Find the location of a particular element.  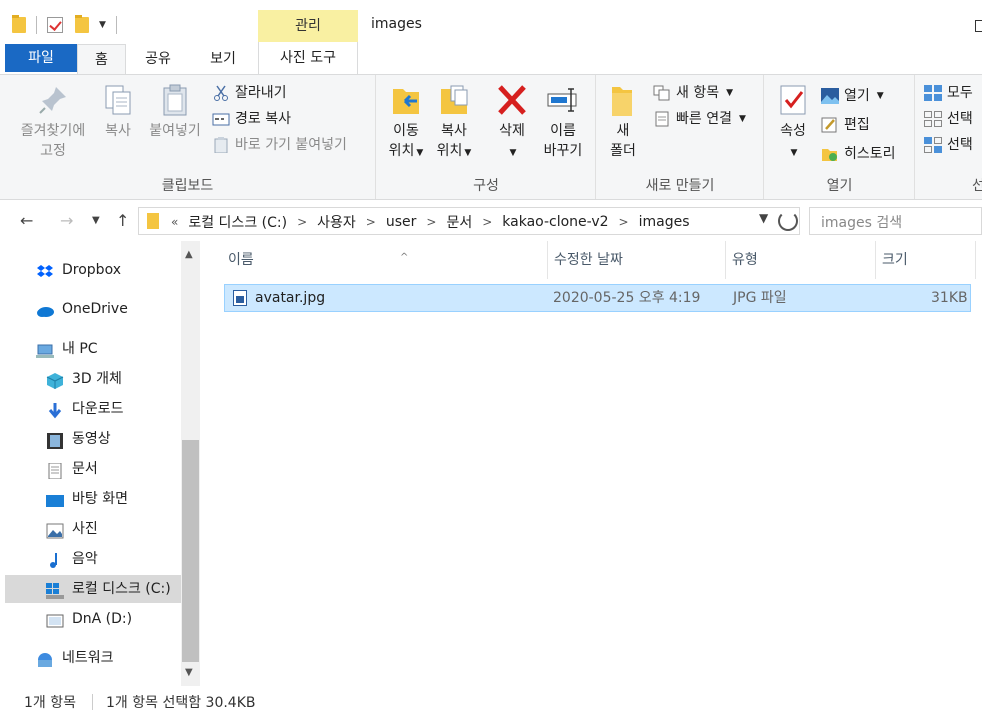

new-item-button: 새 항목 ▼ is located at coordinates (693, 93).